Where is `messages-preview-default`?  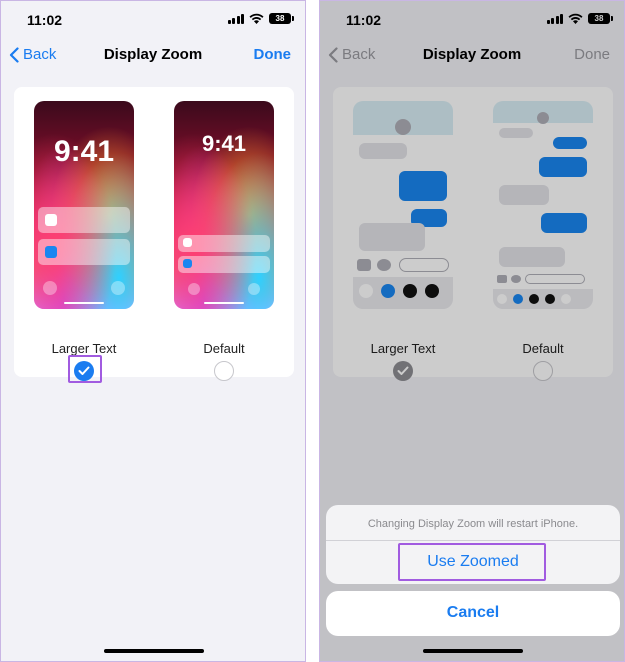 messages-preview-default is located at coordinates (543, 205).